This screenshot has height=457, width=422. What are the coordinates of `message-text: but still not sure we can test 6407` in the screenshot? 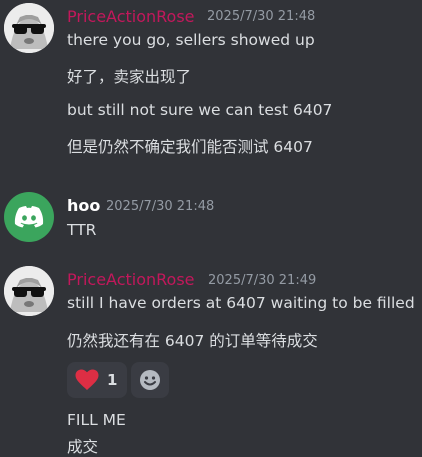 It's located at (200, 110).